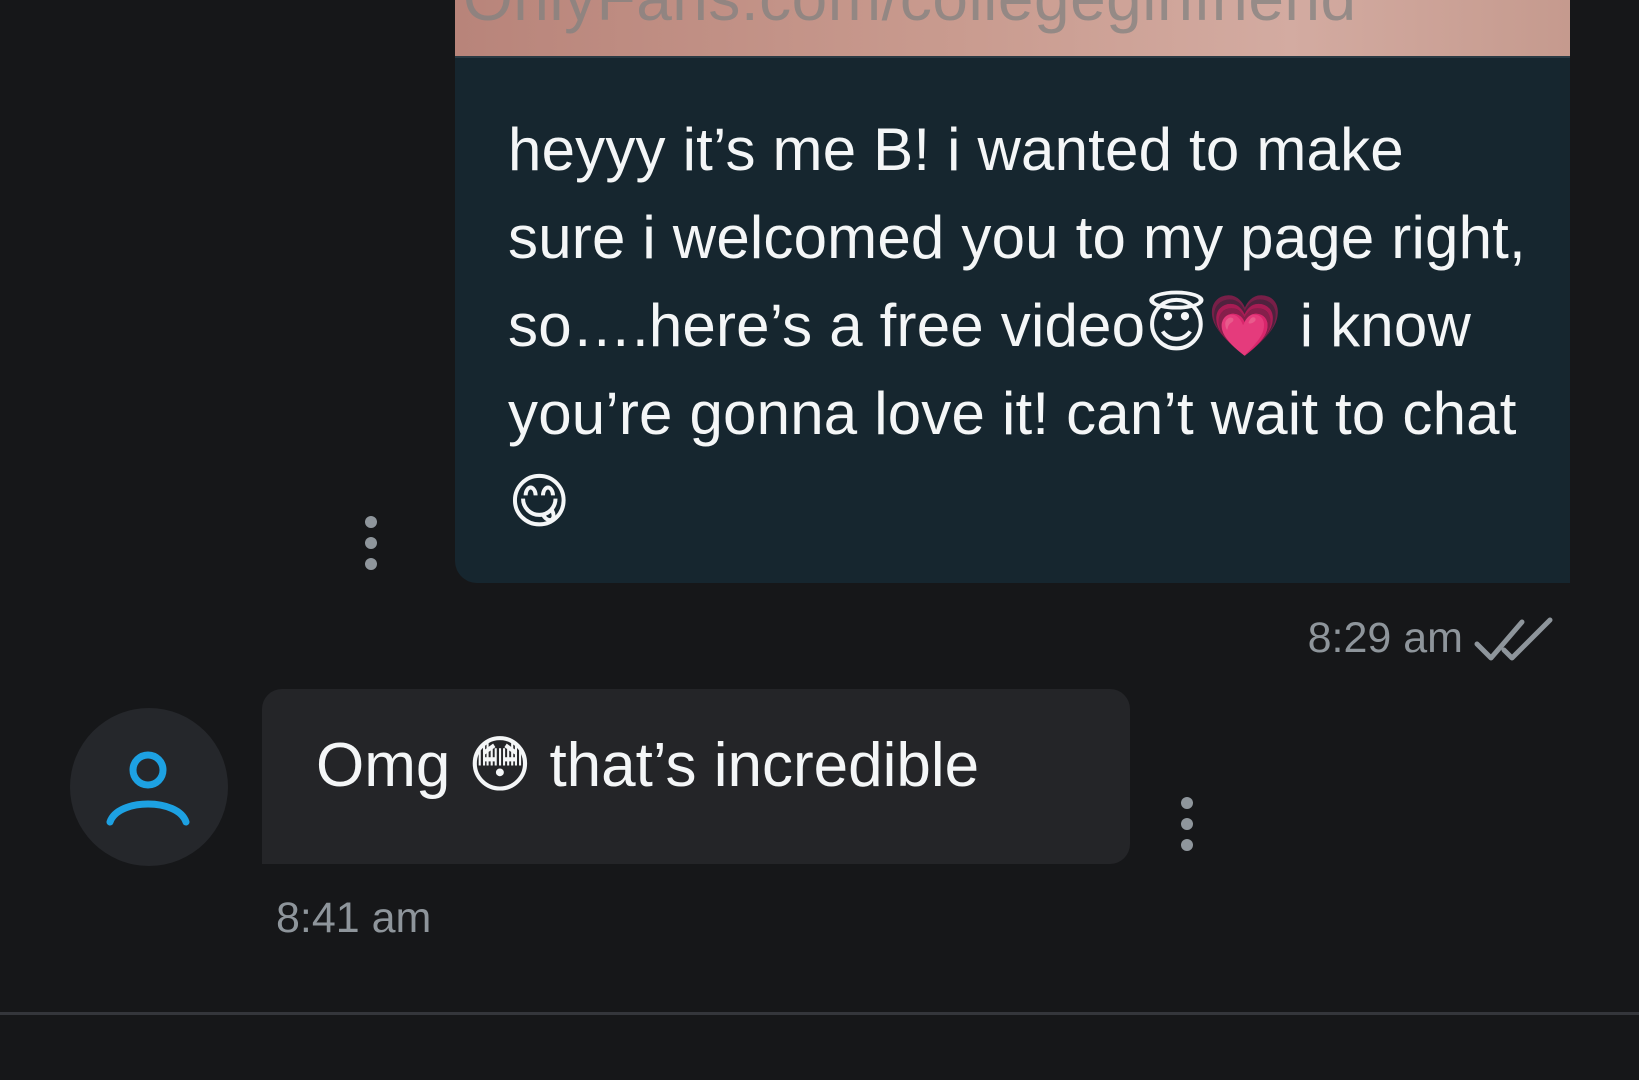 Image resolution: width=1639 pixels, height=1080 pixels. Describe the element at coordinates (648, 765) in the screenshot. I see `incoming-message-text: Omg 😳 that’s incredible` at that location.